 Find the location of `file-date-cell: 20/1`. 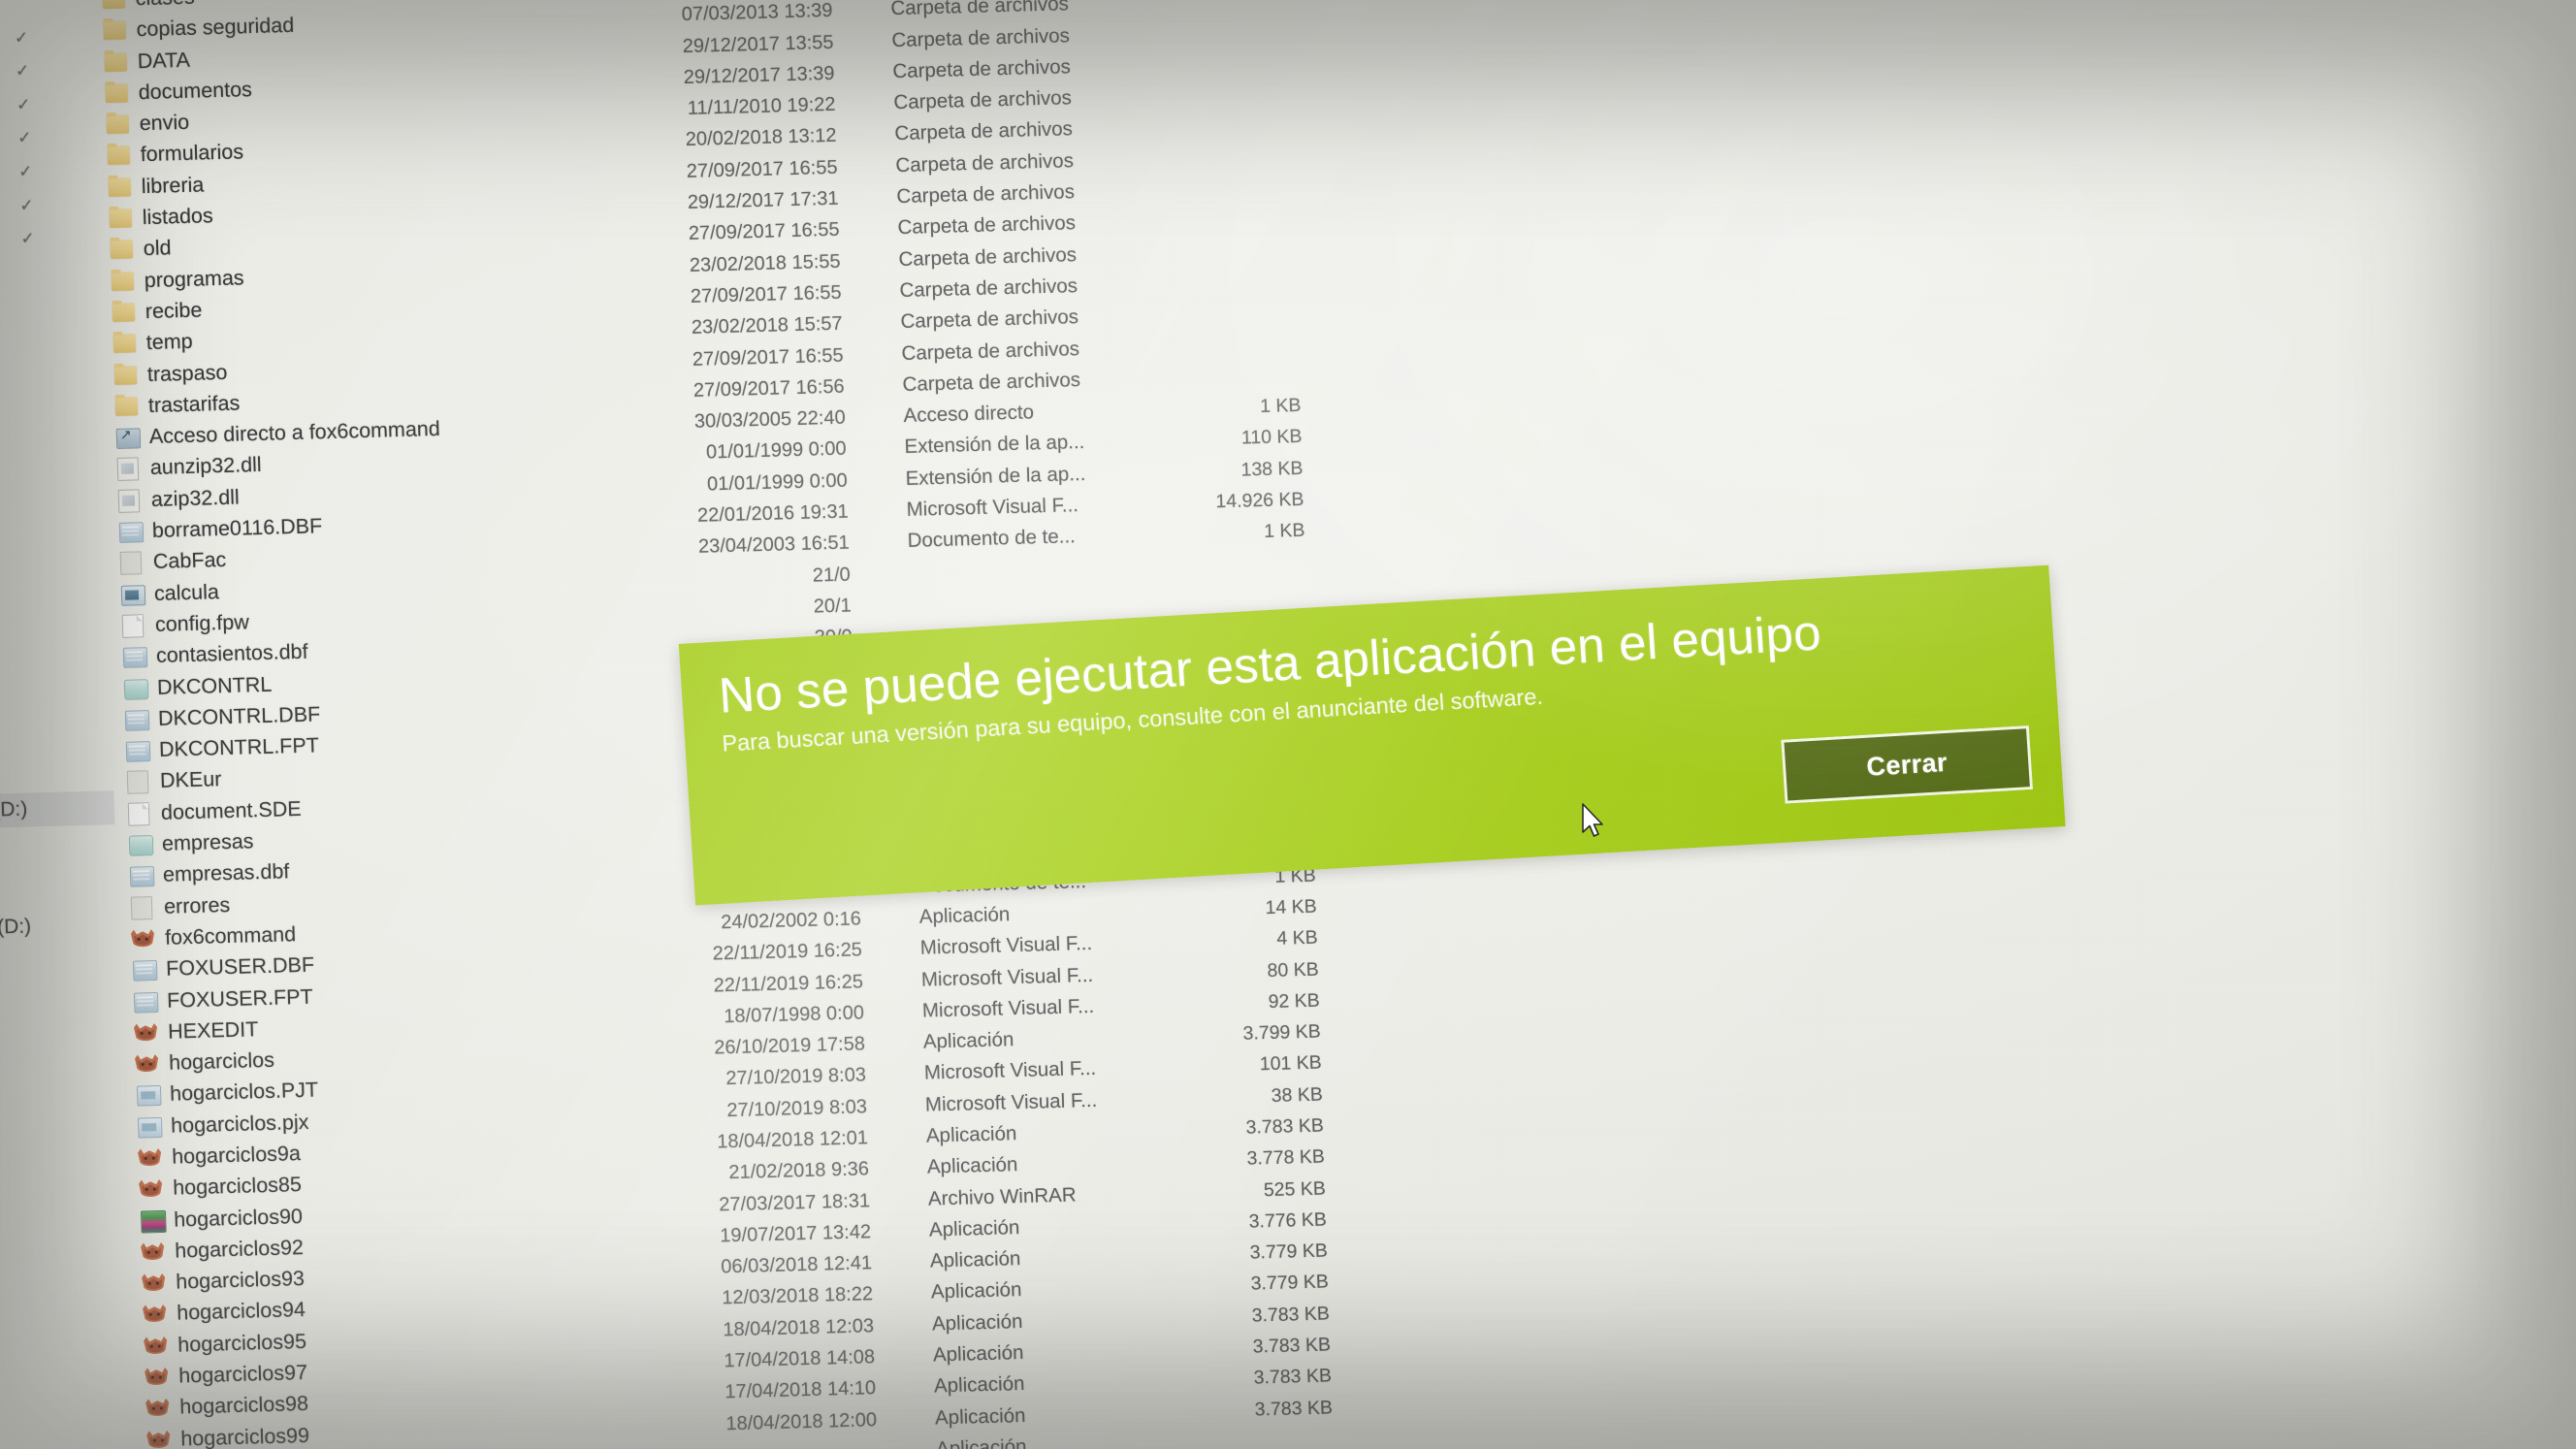

file-date-cell: 20/1 is located at coordinates (833, 606).